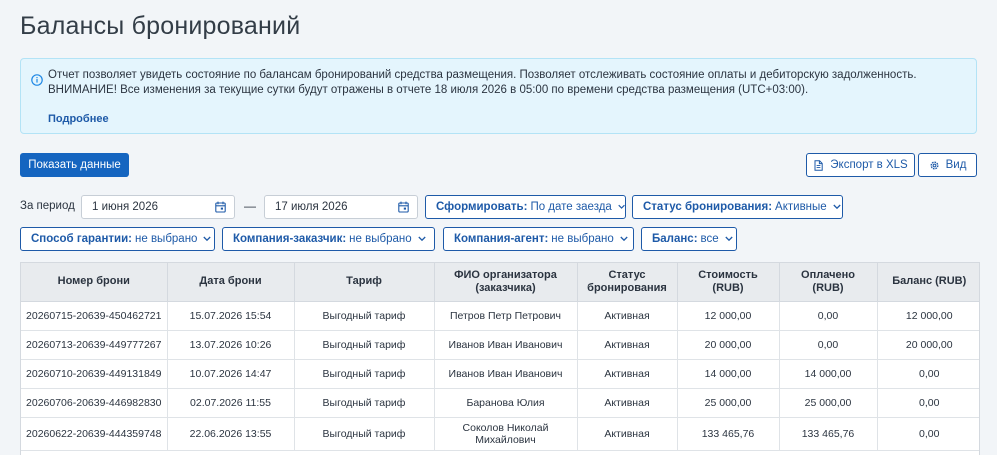  Describe the element at coordinates (94, 374) in the screenshot. I see `booking-number-cell: 20260710-20639-449131849` at that location.